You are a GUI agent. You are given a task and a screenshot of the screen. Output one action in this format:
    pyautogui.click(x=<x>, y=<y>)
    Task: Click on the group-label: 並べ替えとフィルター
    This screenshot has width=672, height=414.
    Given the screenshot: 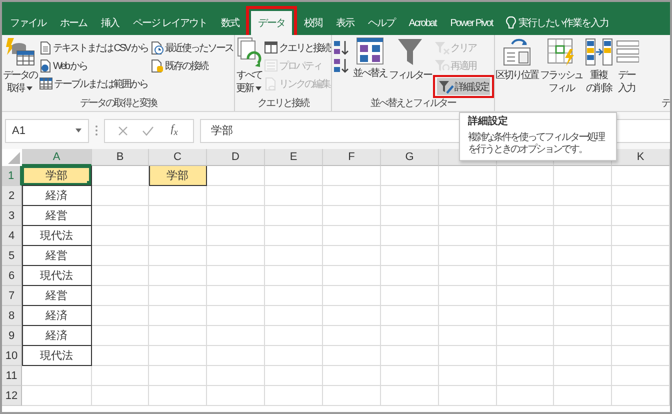 What is the action you would take?
    pyautogui.click(x=413, y=104)
    